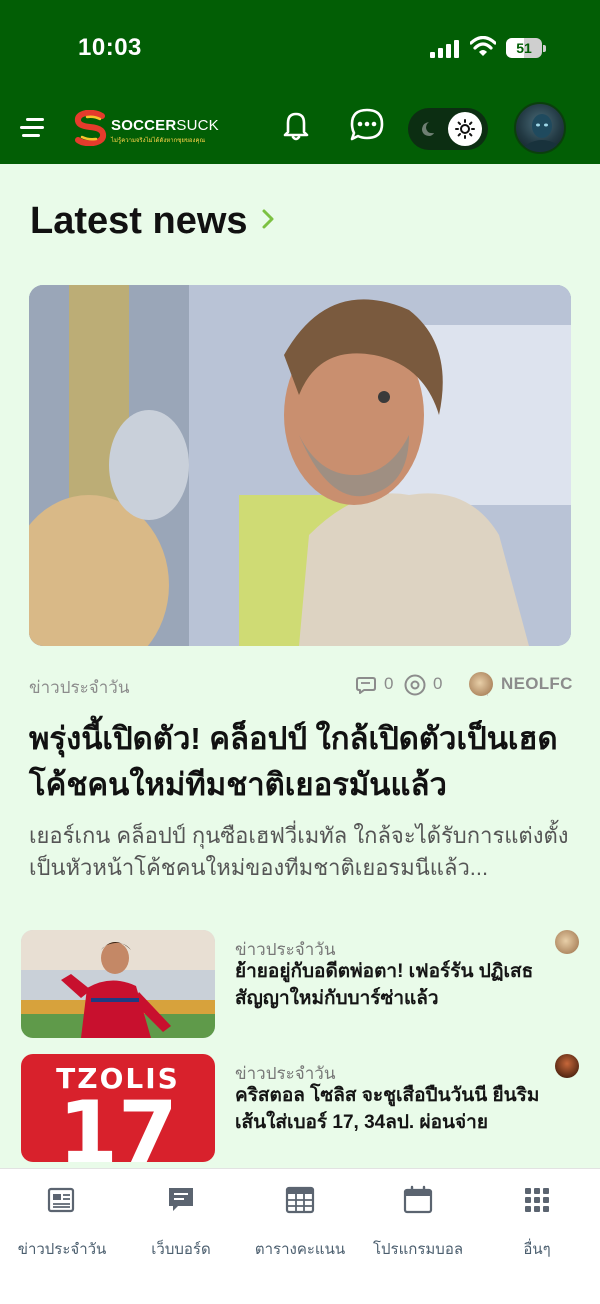 This screenshot has height=1304, width=600. What do you see at coordinates (90, 128) in the screenshot?
I see `logo-mark-icon` at bounding box center [90, 128].